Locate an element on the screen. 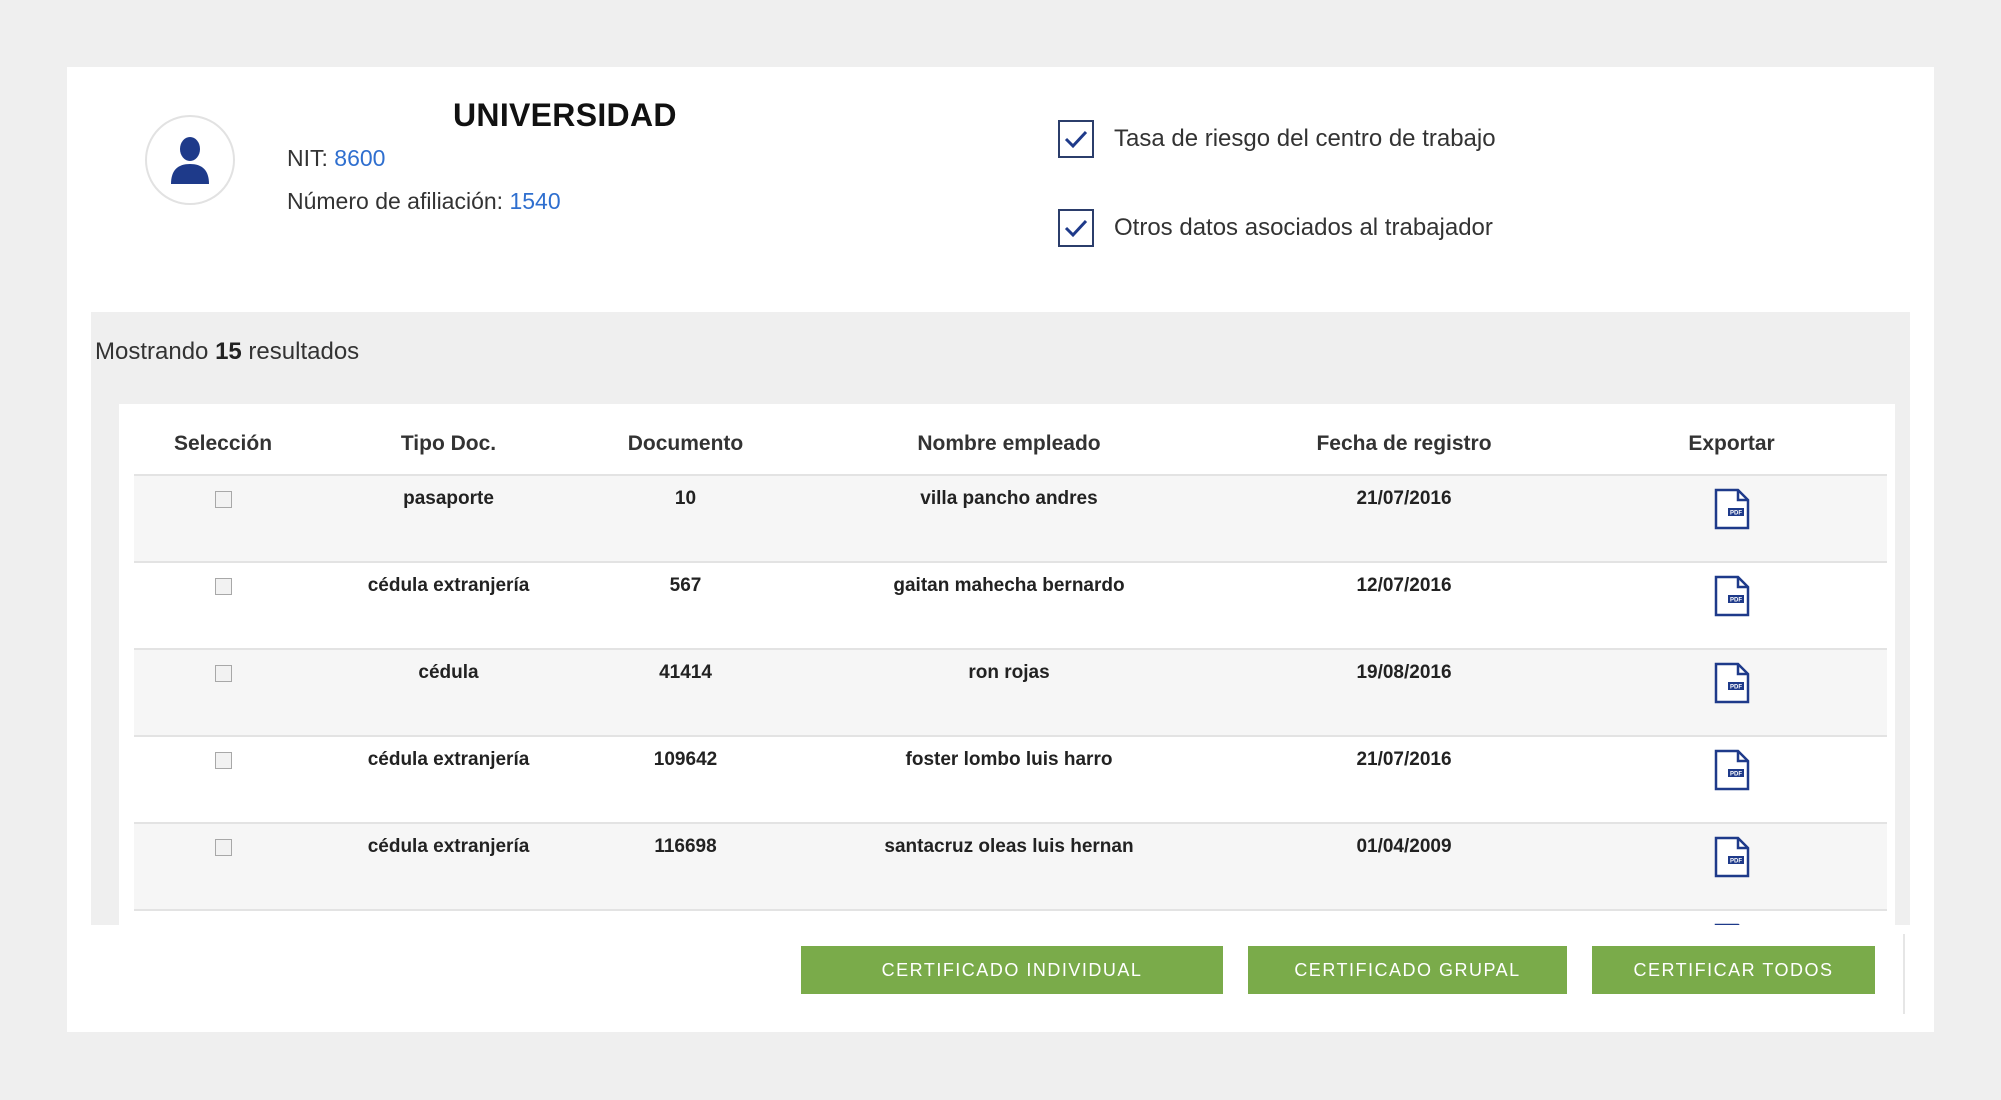 This screenshot has height=1100, width=2001. cell-nombre: gaitan mahecha bernardo is located at coordinates (1009, 606).